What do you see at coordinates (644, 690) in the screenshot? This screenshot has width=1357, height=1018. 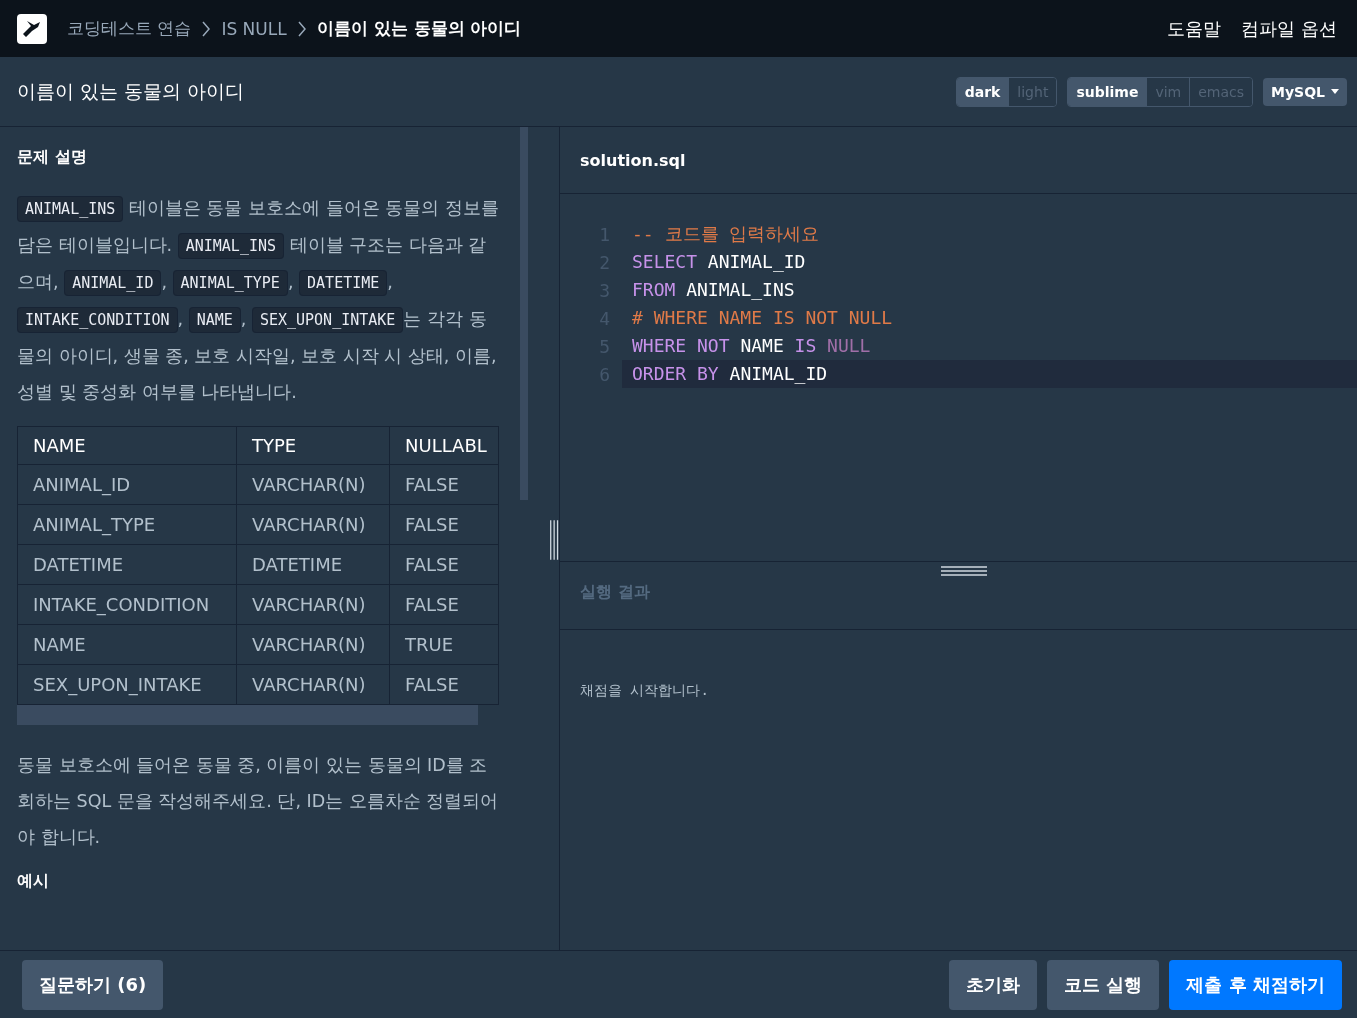 I see `result-output: 채점을 시작합니다.` at bounding box center [644, 690].